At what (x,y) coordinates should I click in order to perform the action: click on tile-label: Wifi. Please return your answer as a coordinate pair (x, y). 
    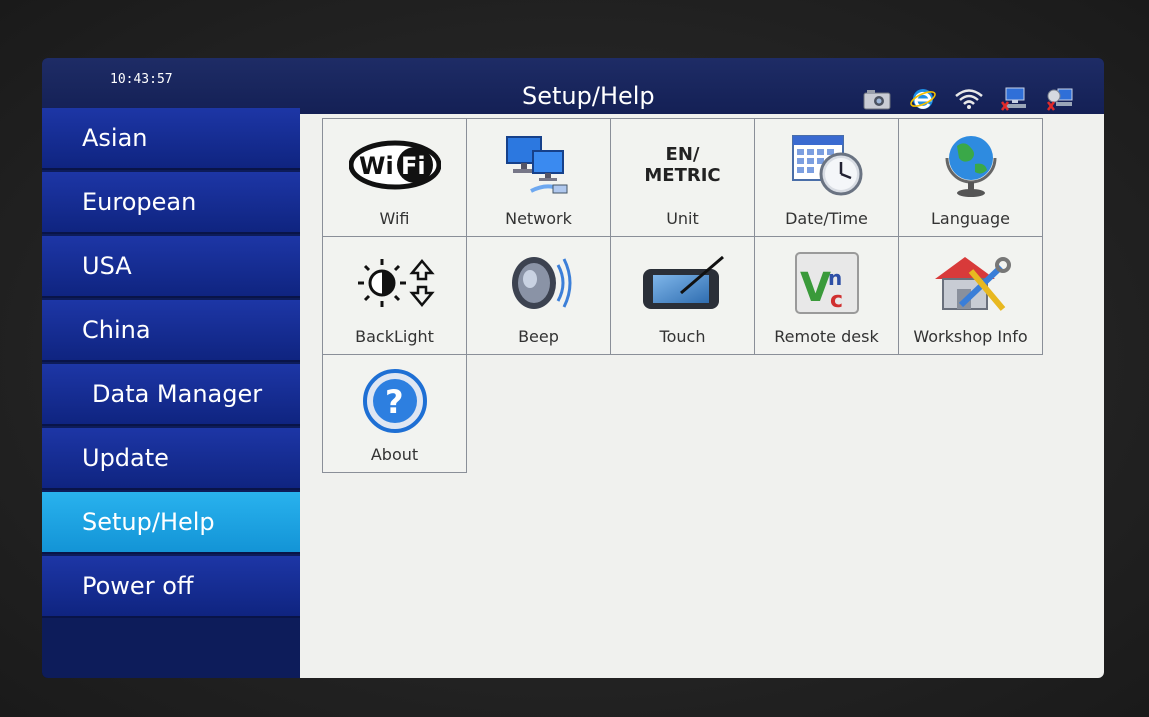
    Looking at the image, I should click on (394, 218).